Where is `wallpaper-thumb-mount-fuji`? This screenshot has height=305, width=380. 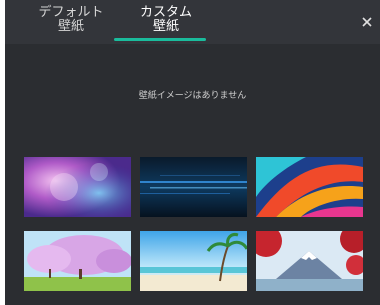 wallpaper-thumb-mount-fuji is located at coordinates (309, 261).